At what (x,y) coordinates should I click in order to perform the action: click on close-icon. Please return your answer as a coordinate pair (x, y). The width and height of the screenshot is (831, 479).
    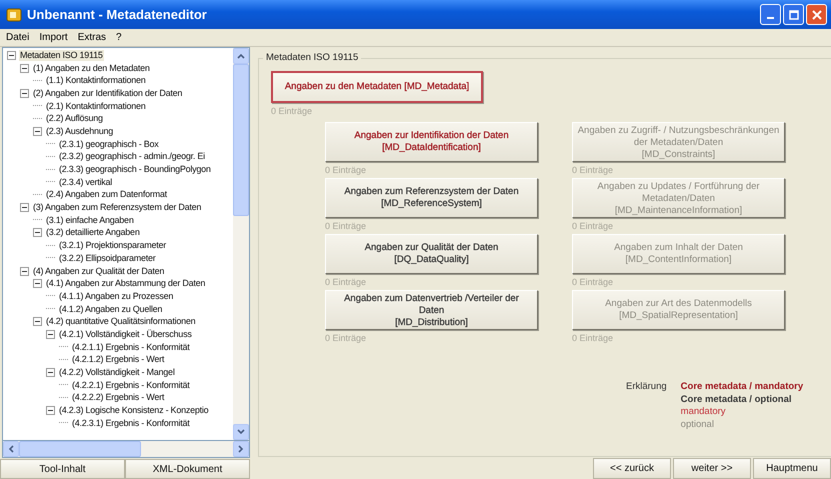
    Looking at the image, I should click on (817, 15).